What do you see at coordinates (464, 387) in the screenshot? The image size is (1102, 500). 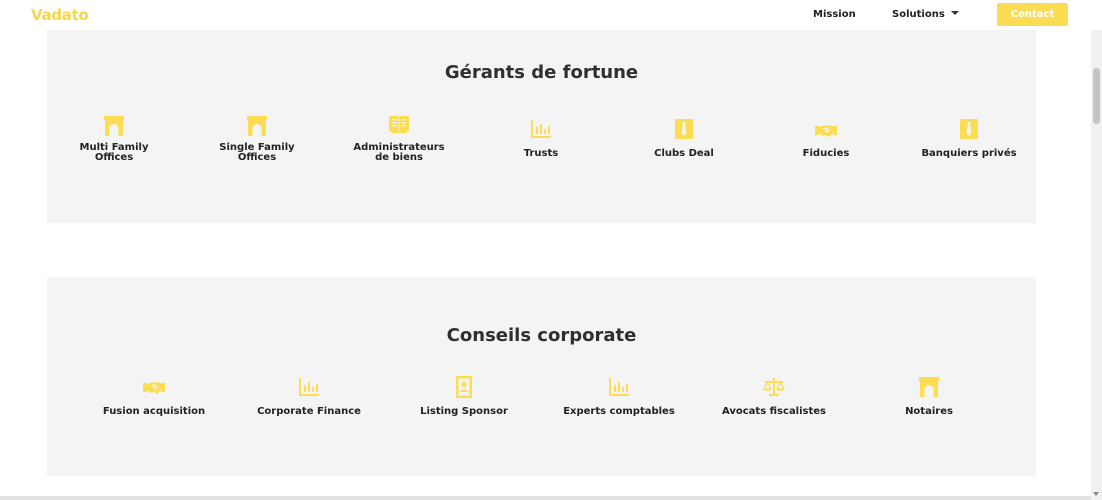 I see `id-card-icon` at bounding box center [464, 387].